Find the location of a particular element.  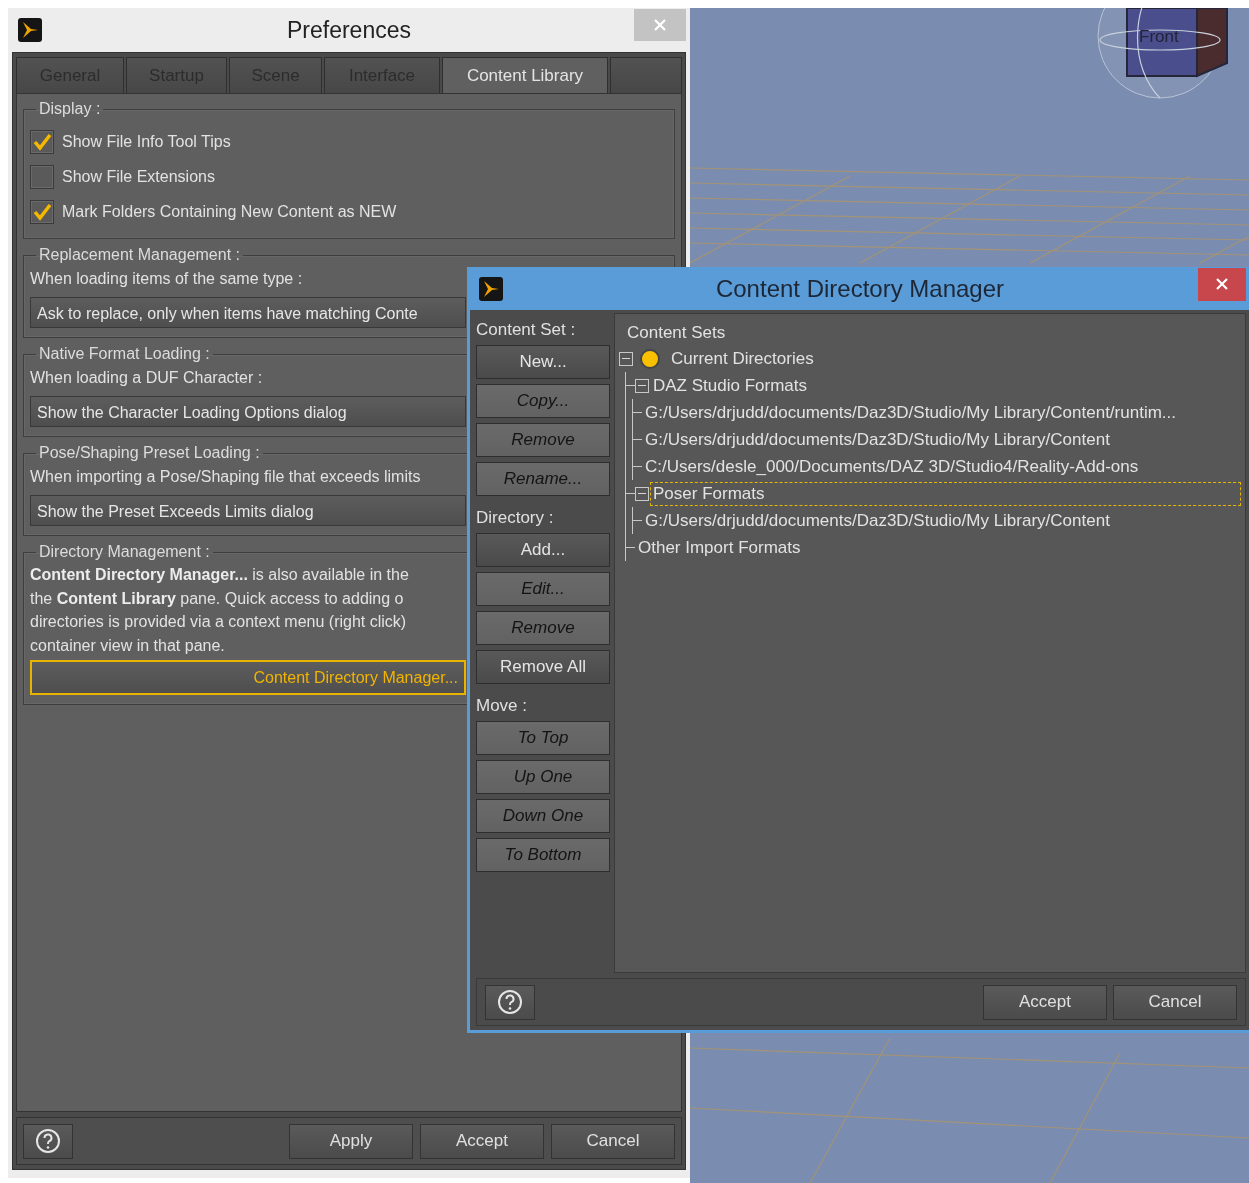

checkbox-label: Show File Extensions is located at coordinates (138, 176).